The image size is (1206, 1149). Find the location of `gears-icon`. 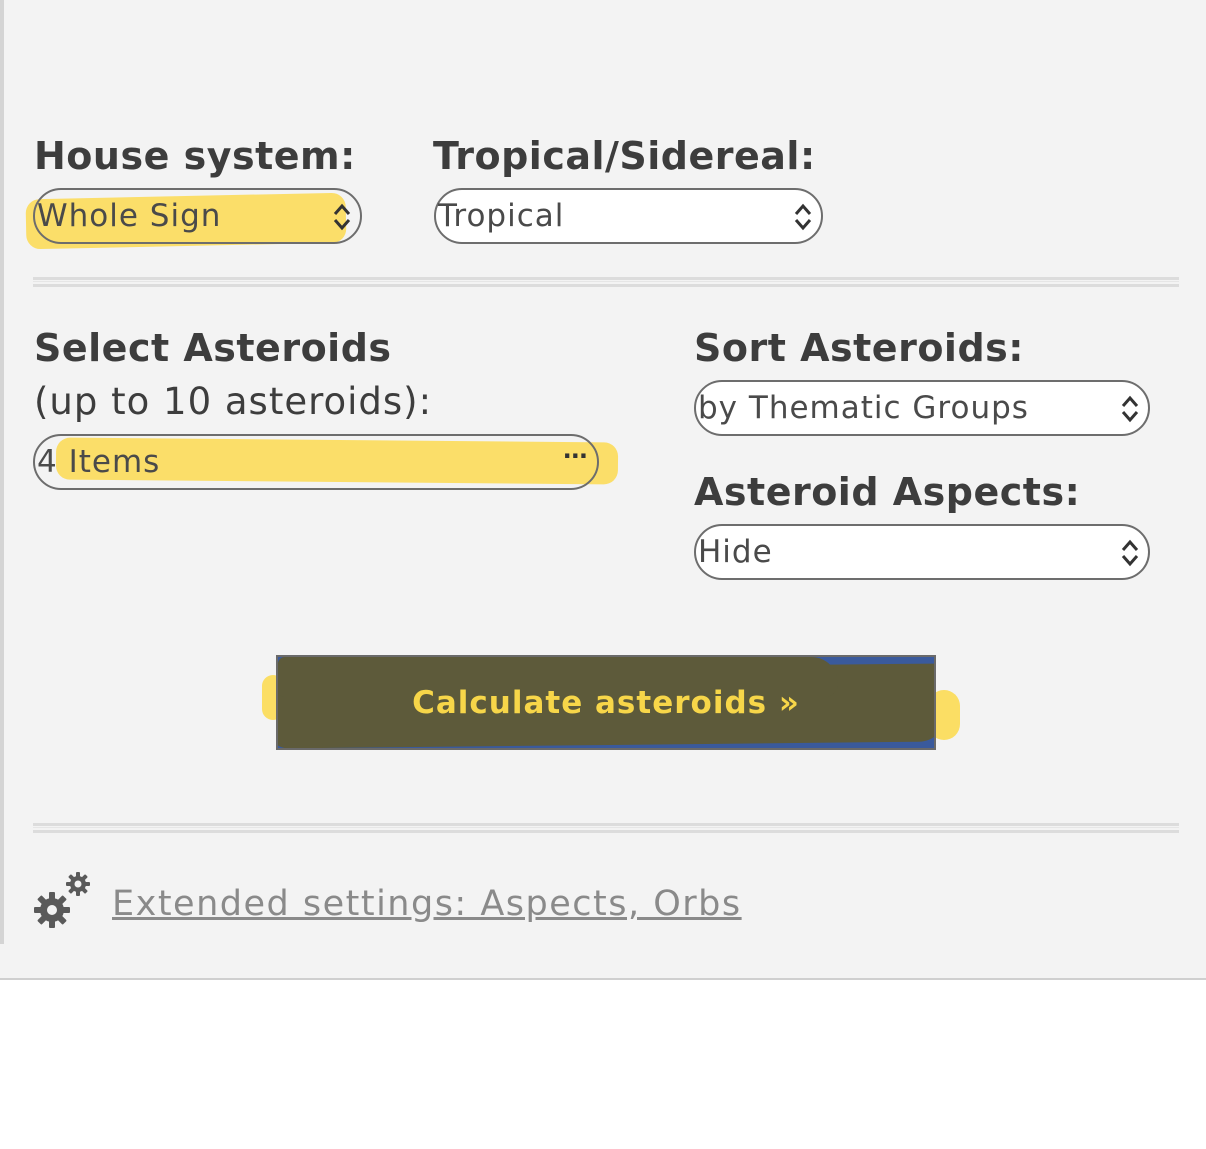

gears-icon is located at coordinates (62, 900).